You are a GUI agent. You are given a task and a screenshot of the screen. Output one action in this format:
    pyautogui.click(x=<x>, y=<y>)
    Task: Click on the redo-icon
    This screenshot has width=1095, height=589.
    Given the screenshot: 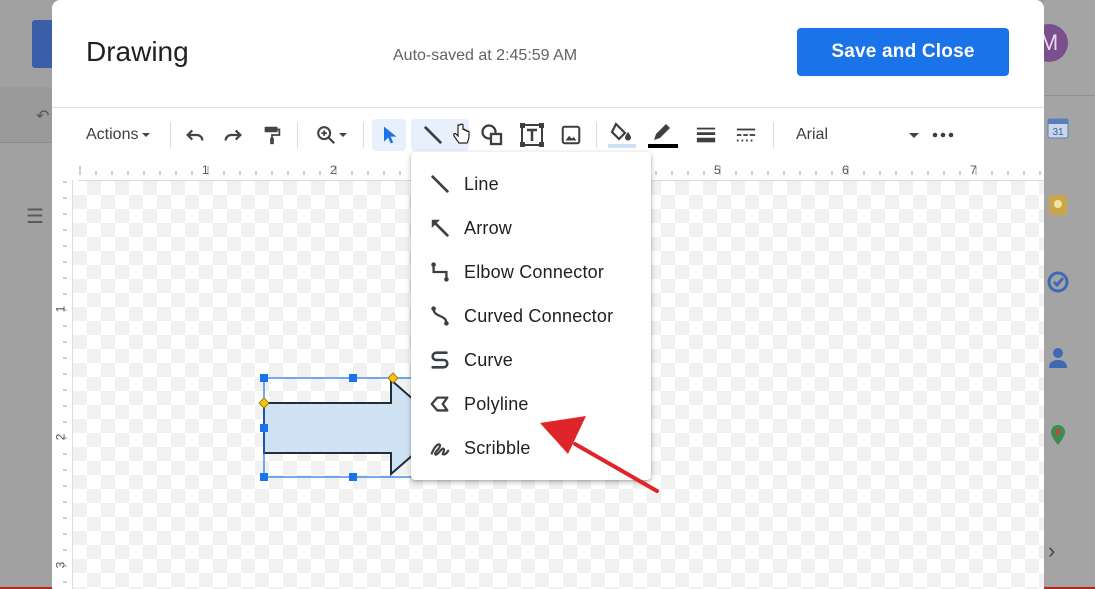 What is the action you would take?
    pyautogui.click(x=233, y=135)
    